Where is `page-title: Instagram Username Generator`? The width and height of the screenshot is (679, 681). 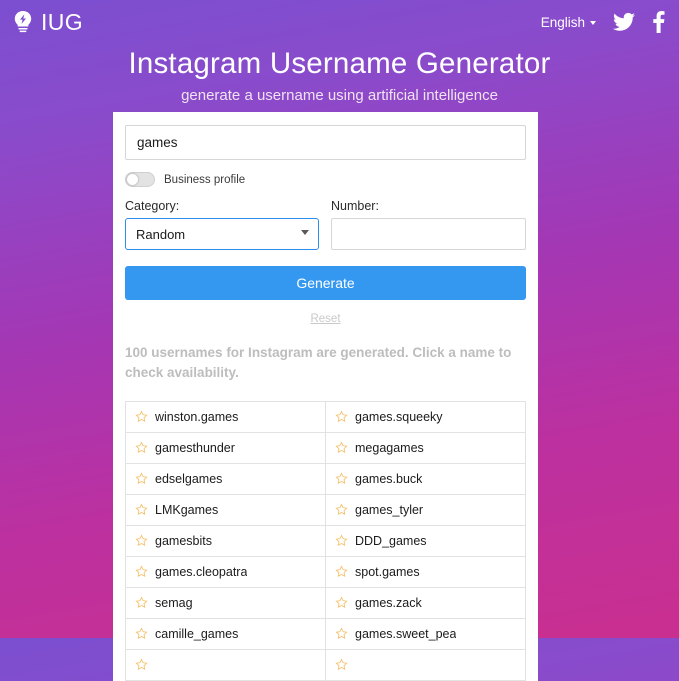 page-title: Instagram Username Generator is located at coordinates (339, 63).